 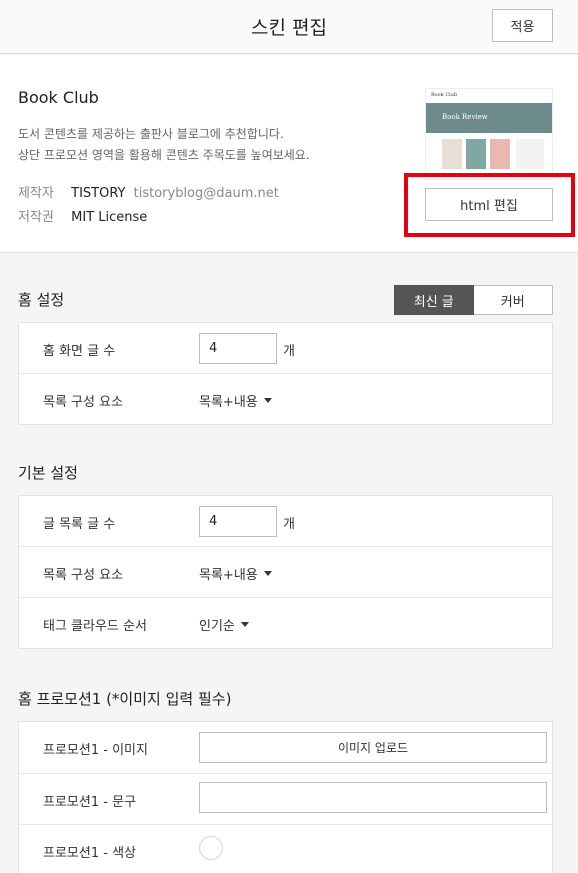 I want to click on setting-row: 홈 화면 글 수 4 개, so click(x=285, y=348).